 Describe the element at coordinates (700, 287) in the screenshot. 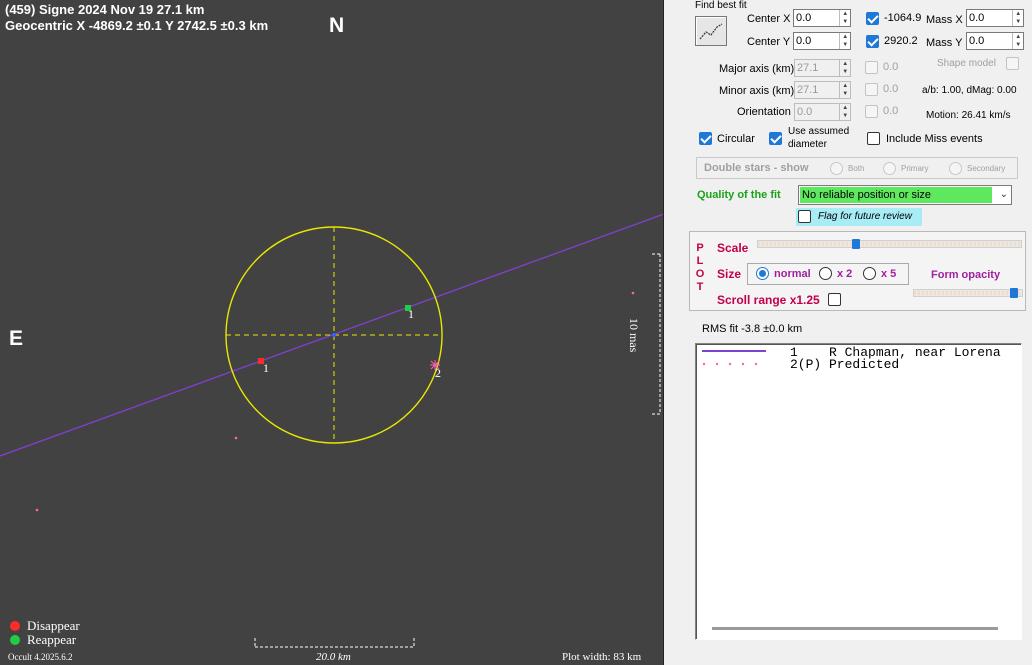

I see `plot-letter: T` at that location.